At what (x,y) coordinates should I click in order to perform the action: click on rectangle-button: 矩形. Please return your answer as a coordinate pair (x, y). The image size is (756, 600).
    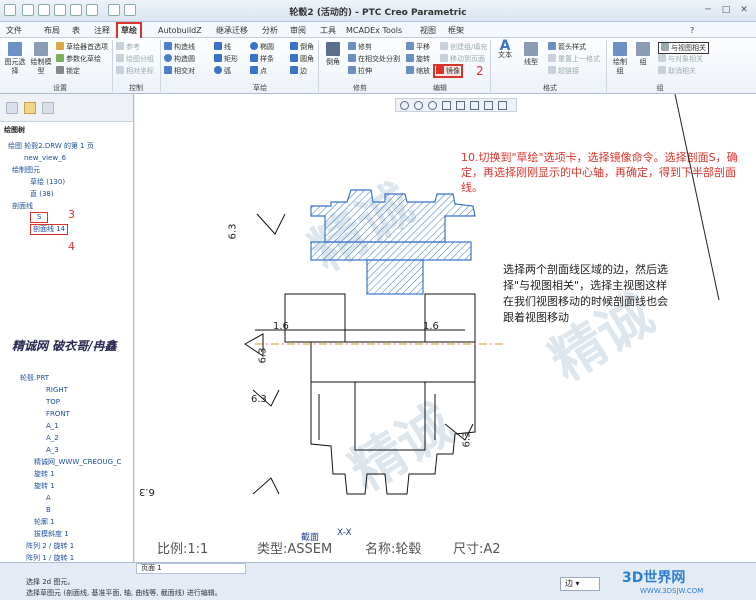
    Looking at the image, I should click on (226, 59).